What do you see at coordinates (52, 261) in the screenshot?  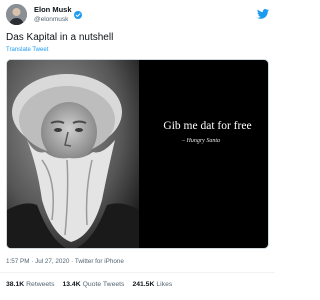 I see `tweet-date: Jul 27, 2020` at bounding box center [52, 261].